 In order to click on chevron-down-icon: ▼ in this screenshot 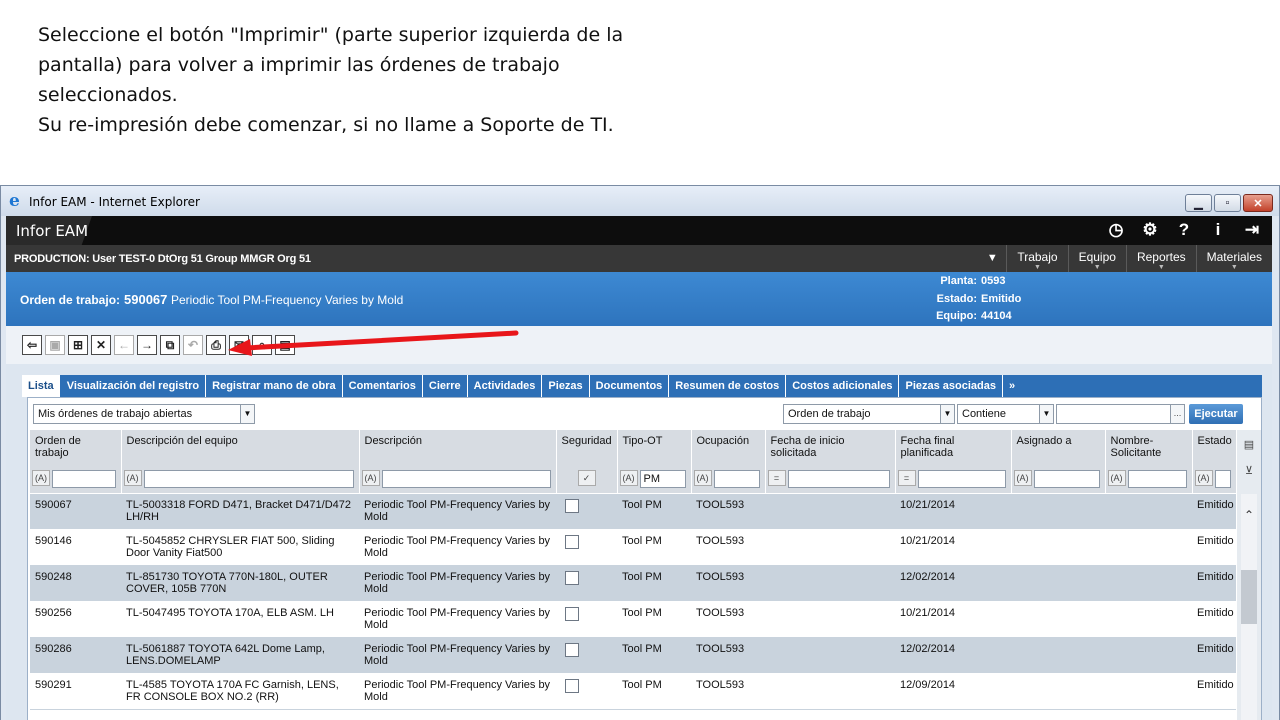, I will do `click(247, 414)`.